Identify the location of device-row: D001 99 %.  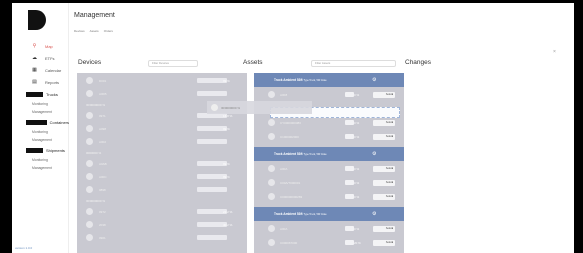
(162, 80).